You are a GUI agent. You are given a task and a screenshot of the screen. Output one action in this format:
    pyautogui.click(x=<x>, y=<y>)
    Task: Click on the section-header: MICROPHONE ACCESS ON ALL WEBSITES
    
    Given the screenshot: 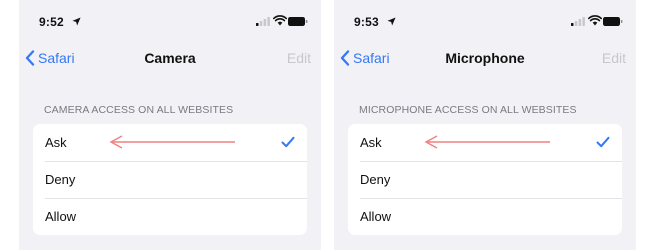 What is the action you would take?
    pyautogui.click(x=468, y=110)
    